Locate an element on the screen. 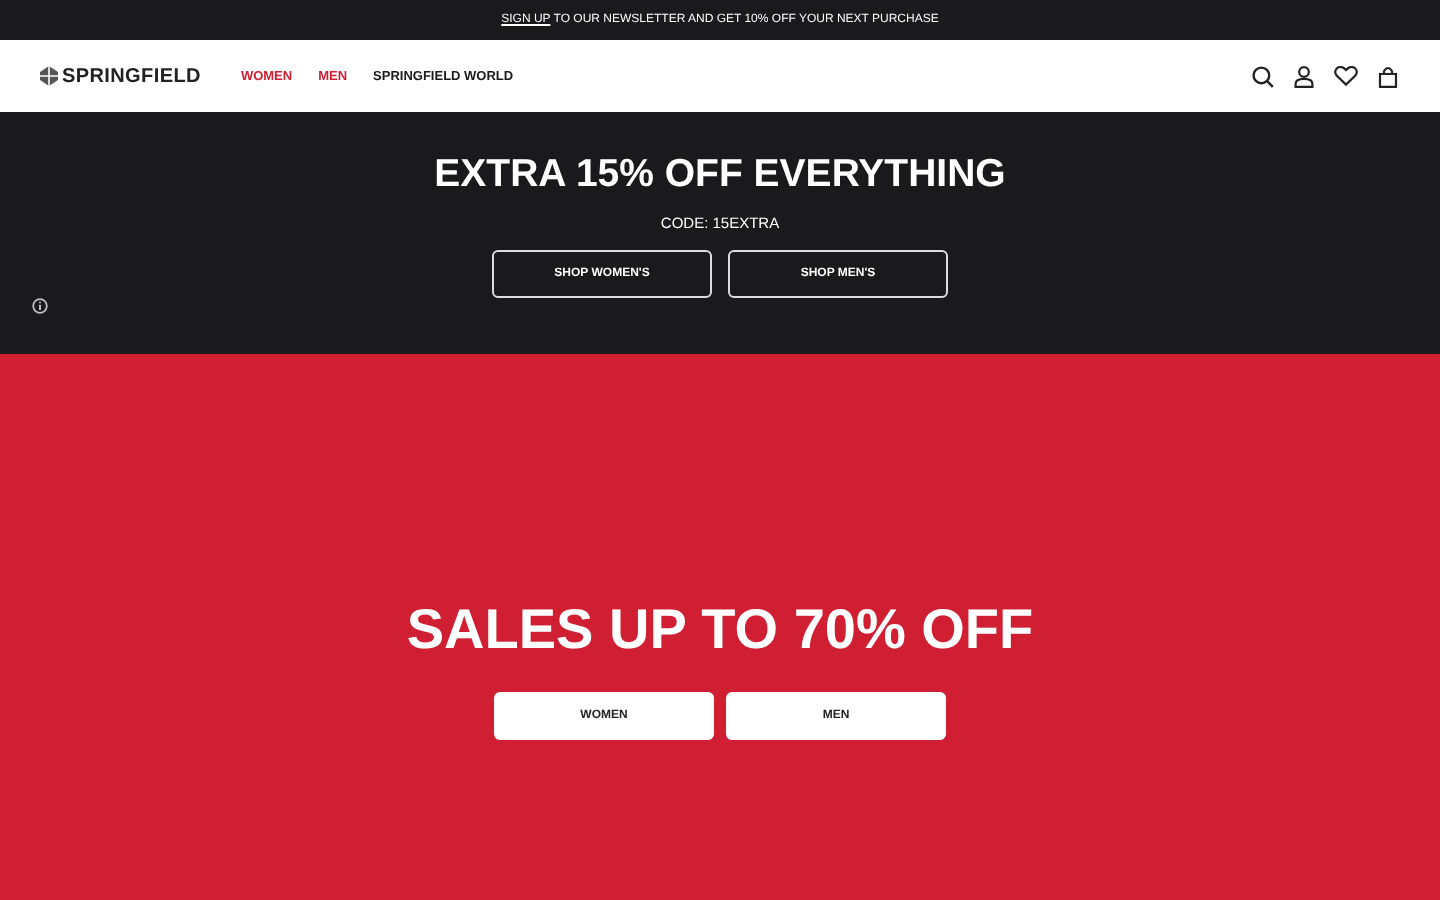  promo-heading: EXTRA 15% OFF EVERYTHING is located at coordinates (720, 174).